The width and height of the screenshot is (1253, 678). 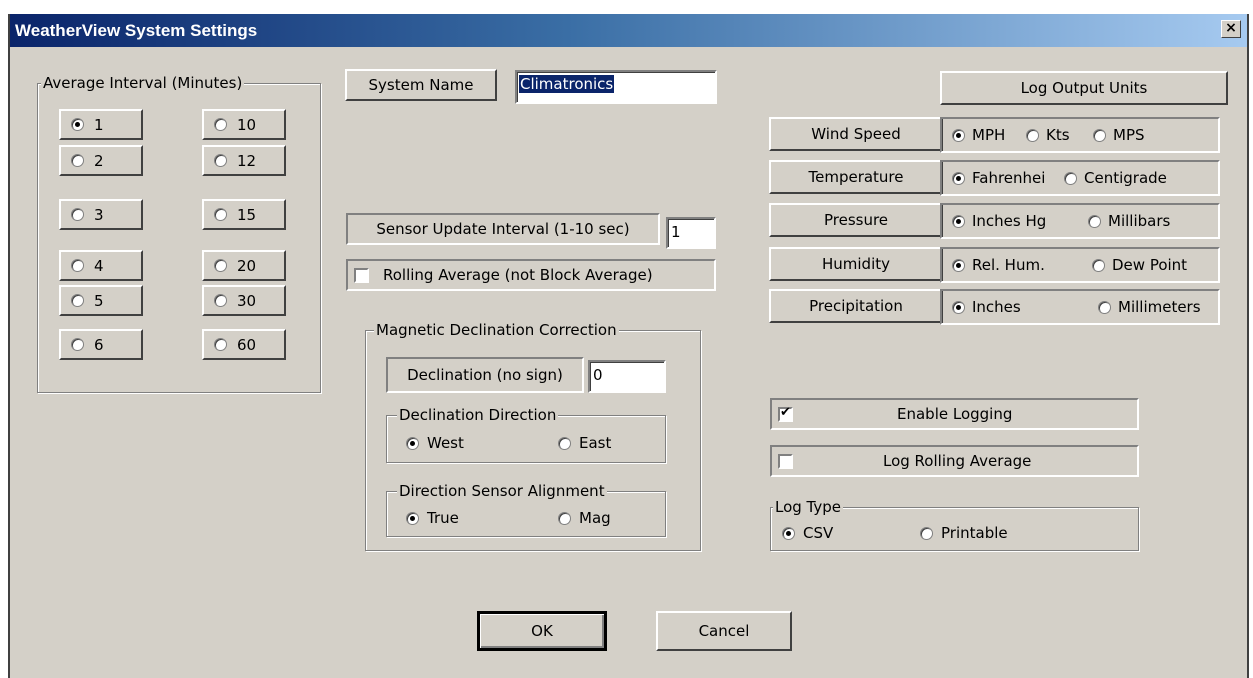 I want to click on interval-option-15: 15, so click(x=244, y=214).